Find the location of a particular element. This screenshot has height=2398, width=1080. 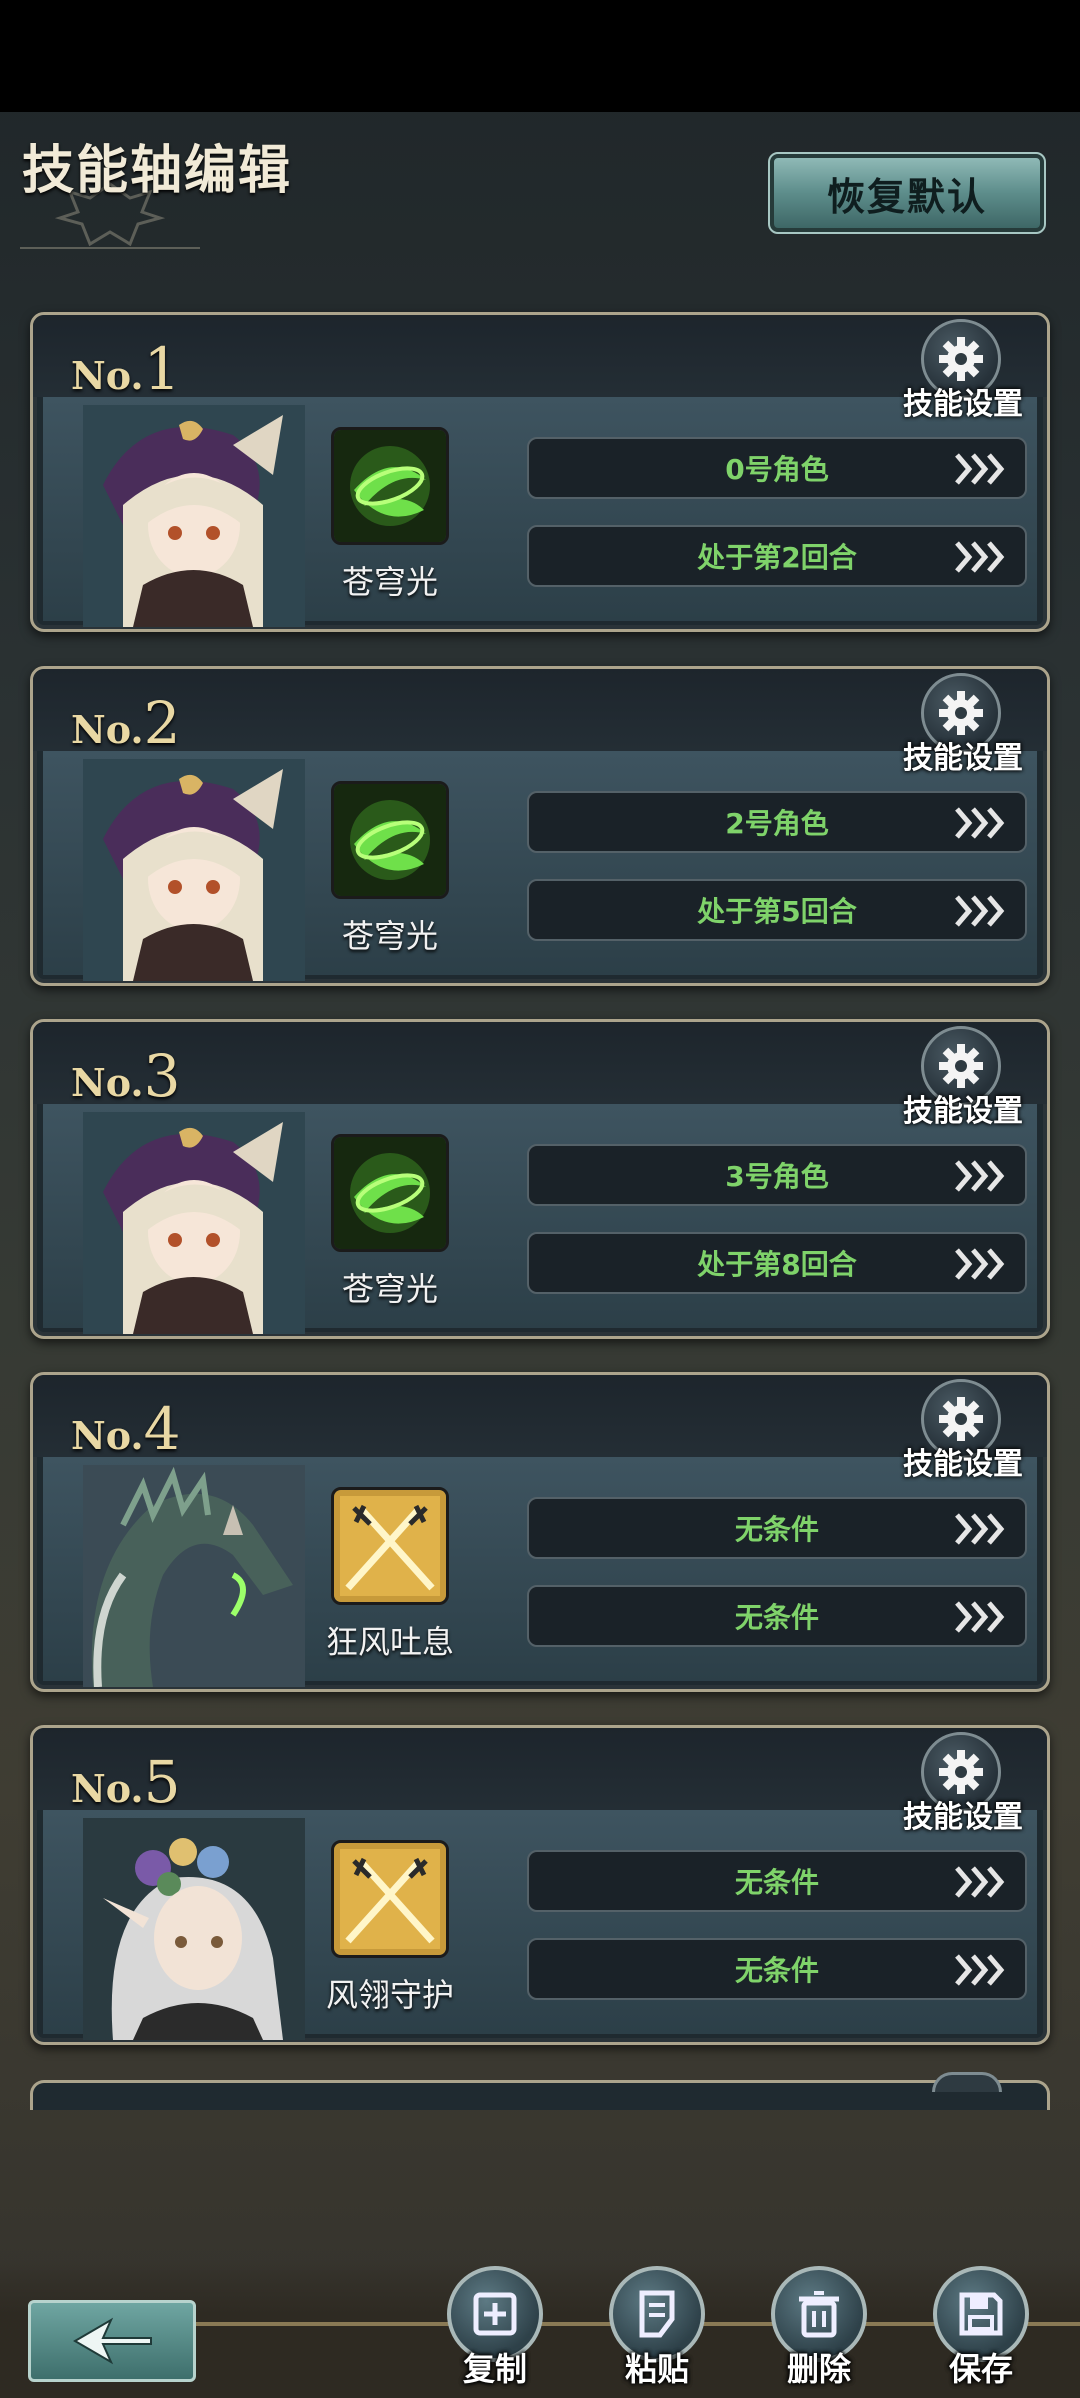

card-number: No.2 is located at coordinates (126, 723).